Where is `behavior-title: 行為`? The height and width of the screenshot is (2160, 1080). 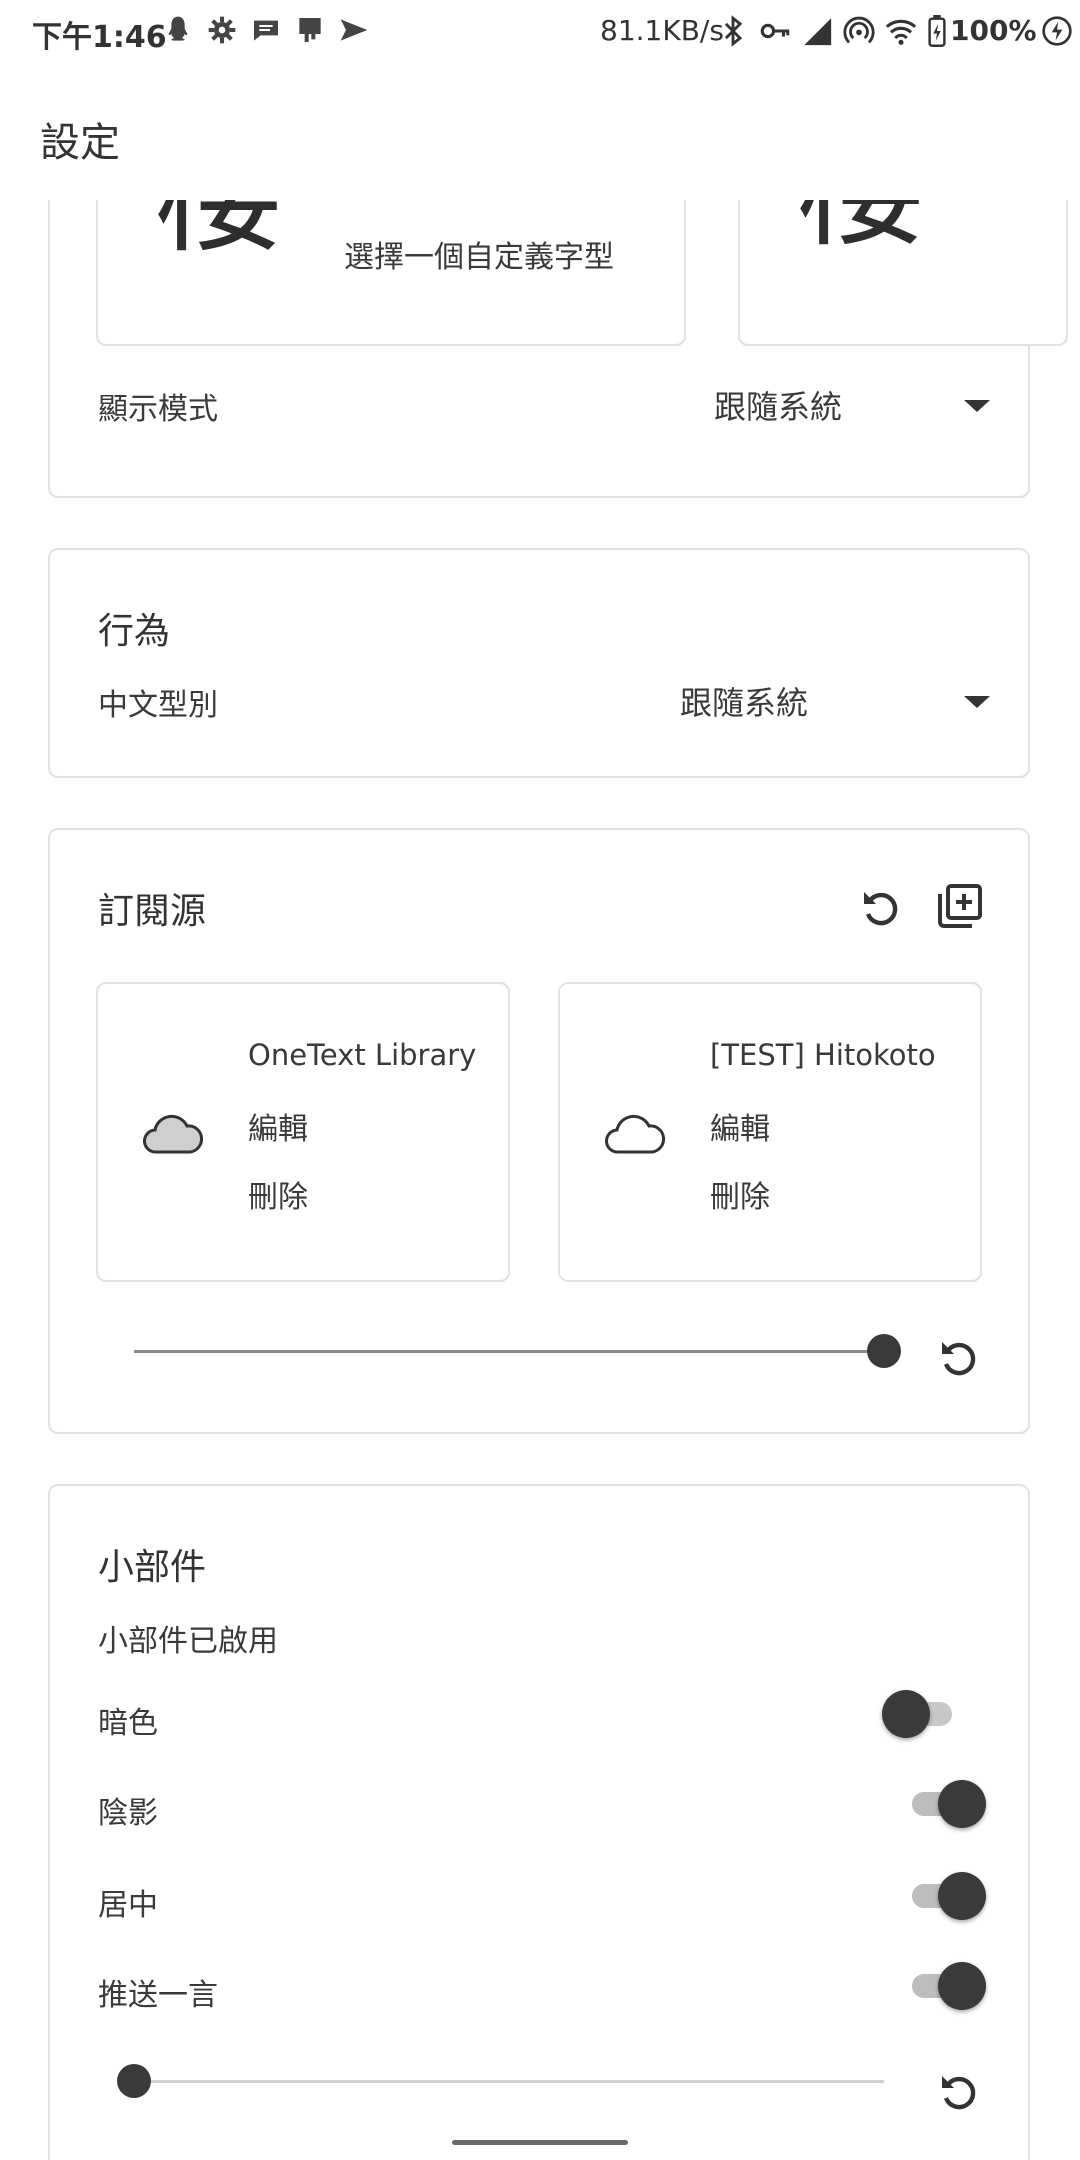 behavior-title: 行為 is located at coordinates (134, 631).